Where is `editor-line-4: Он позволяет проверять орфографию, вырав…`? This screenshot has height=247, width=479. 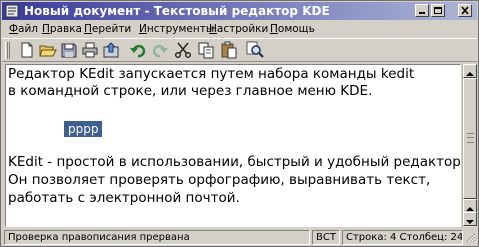
editor-line-4: Он позволяет проверять орфографию, вырав… is located at coordinates (219, 180).